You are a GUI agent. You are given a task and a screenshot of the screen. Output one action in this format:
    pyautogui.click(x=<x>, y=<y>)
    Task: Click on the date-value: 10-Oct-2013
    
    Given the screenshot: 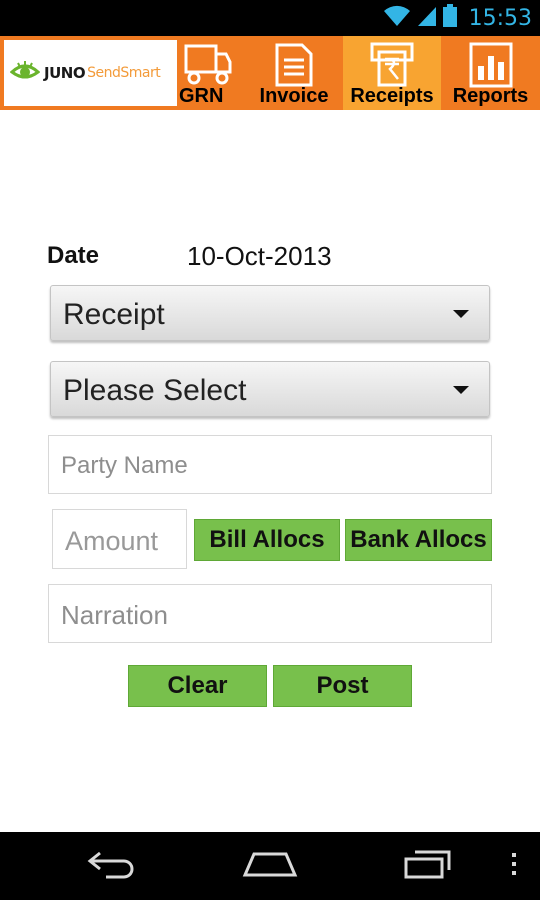 What is the action you would take?
    pyautogui.click(x=259, y=256)
    